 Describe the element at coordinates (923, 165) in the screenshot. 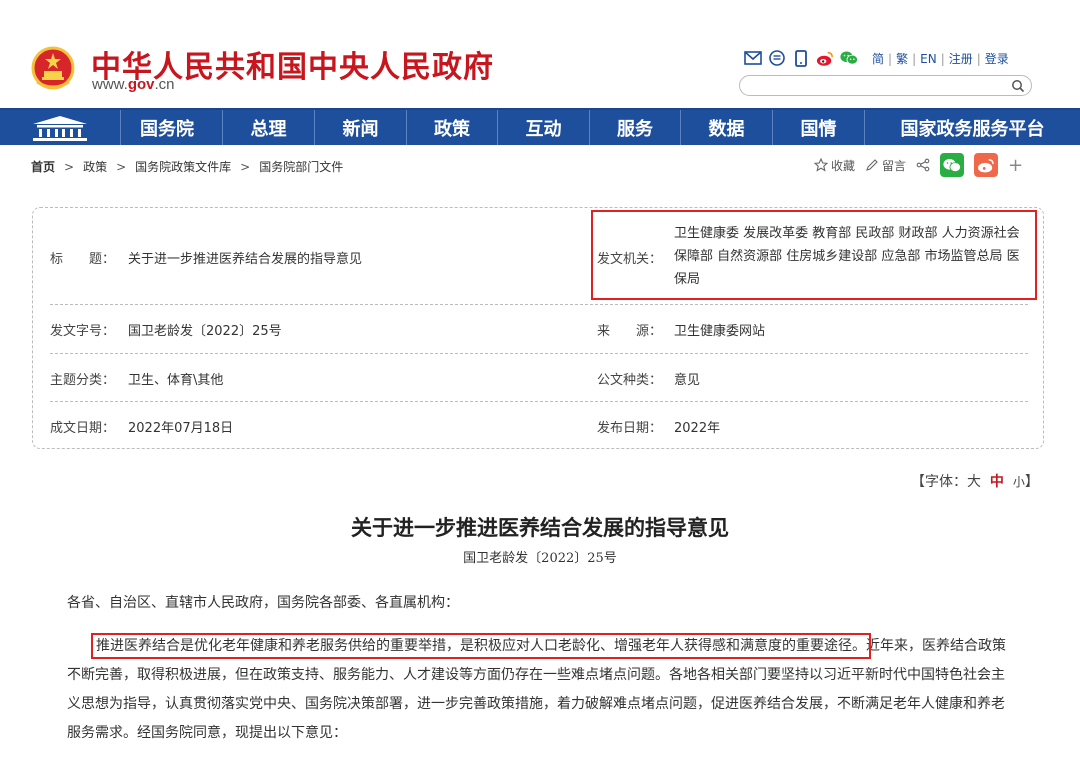

I see `share-icon` at that location.